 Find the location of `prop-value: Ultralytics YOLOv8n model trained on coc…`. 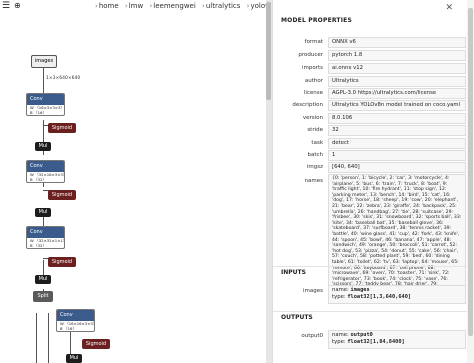

prop-value: Ultralytics YOLOv8n model trained on coc… is located at coordinates (397, 105).